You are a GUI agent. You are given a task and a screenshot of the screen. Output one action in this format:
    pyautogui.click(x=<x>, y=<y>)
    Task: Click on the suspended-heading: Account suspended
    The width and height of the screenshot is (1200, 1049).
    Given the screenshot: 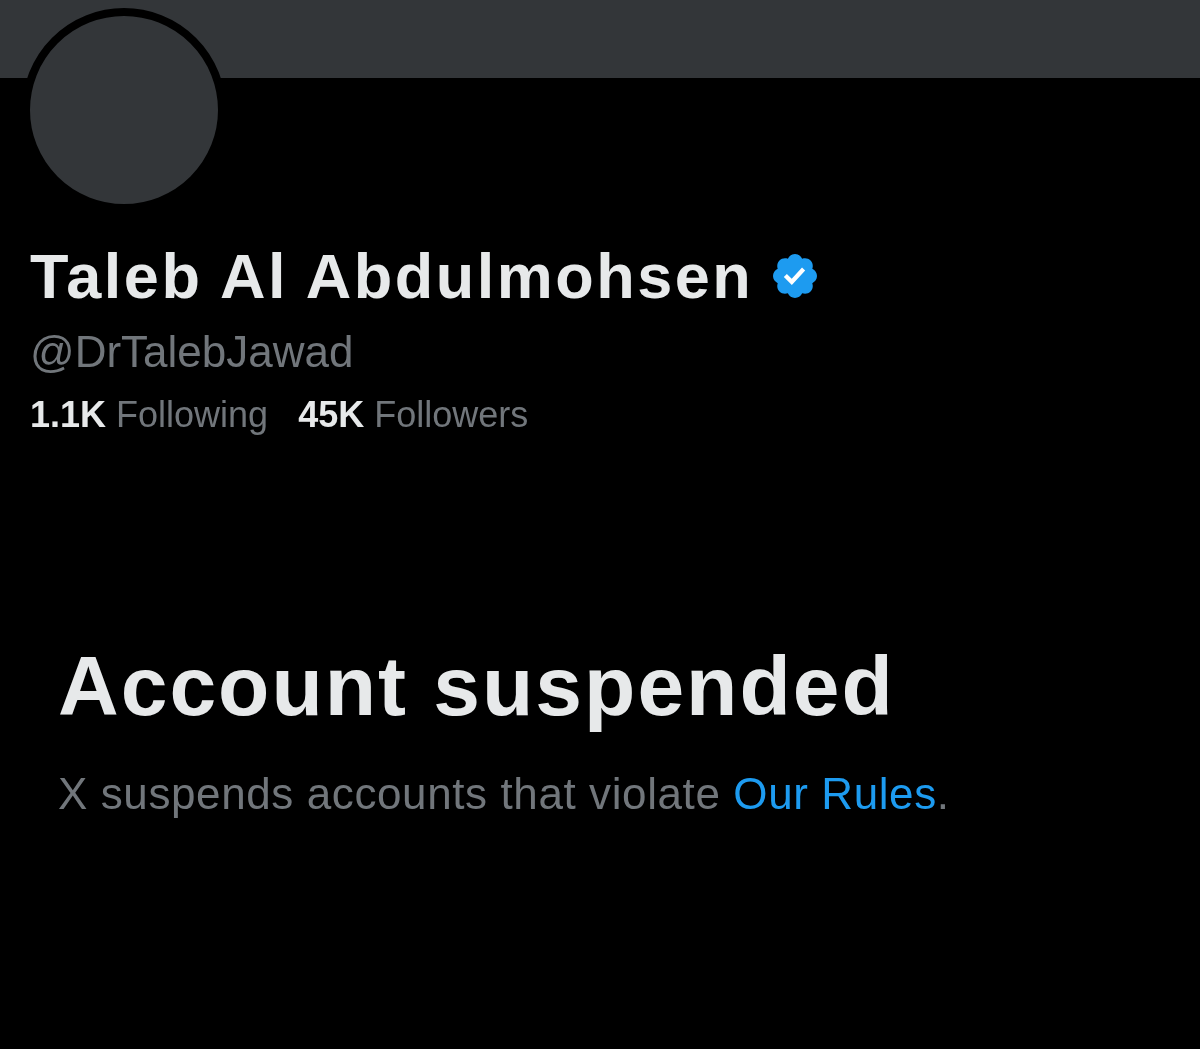 What is the action you would take?
    pyautogui.click(x=477, y=686)
    